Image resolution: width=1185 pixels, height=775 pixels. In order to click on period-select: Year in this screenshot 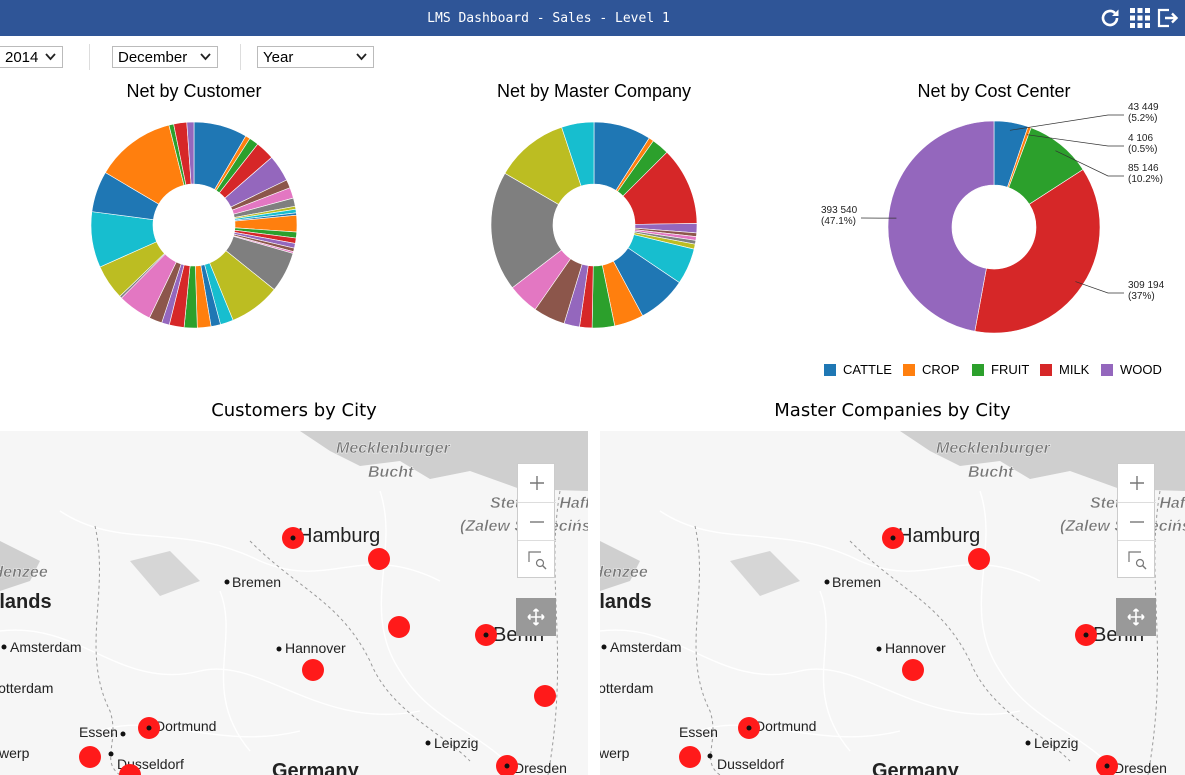, I will do `click(315, 57)`.